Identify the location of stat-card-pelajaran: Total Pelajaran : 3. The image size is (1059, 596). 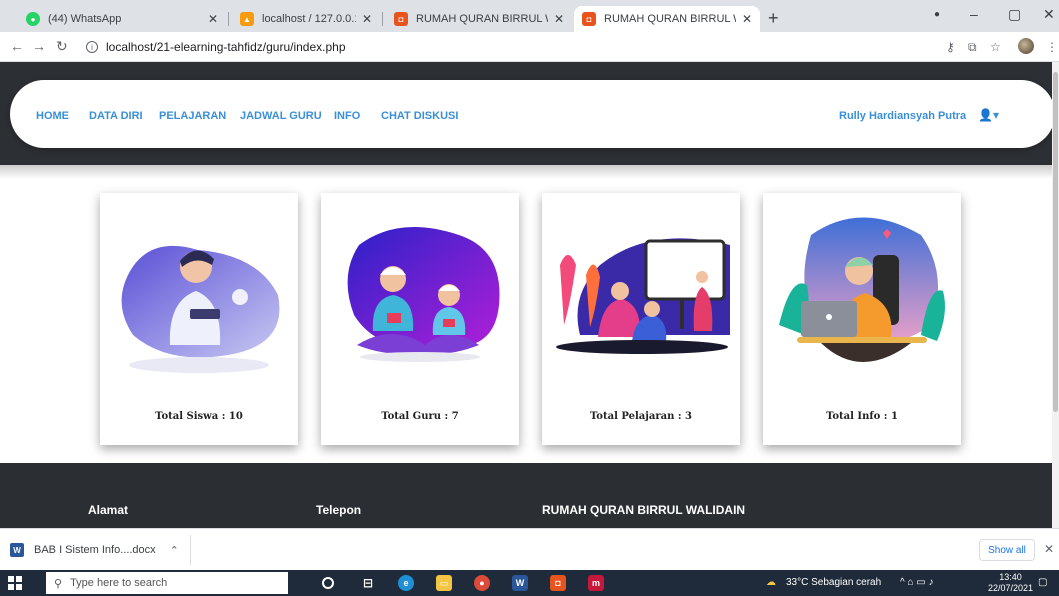
(641, 319).